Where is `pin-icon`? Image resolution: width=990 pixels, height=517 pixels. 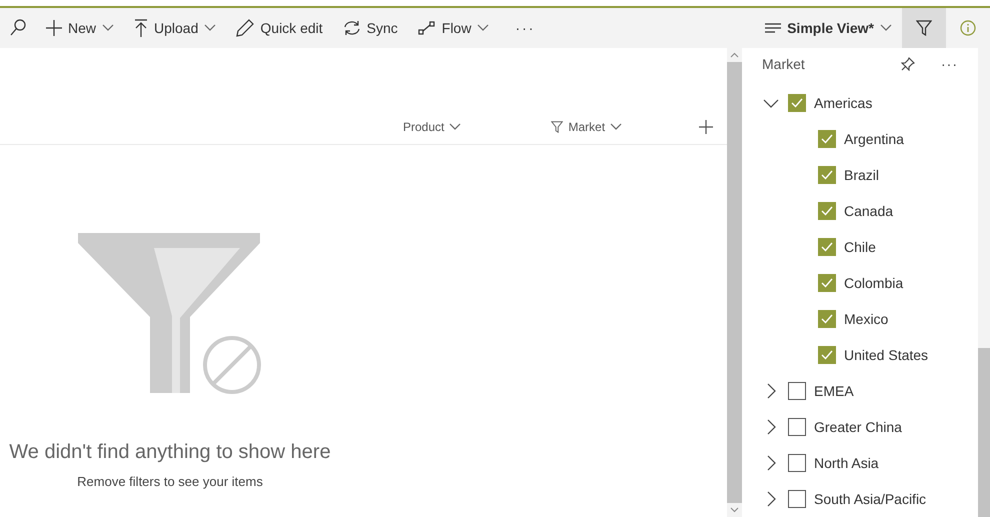
pin-icon is located at coordinates (908, 63).